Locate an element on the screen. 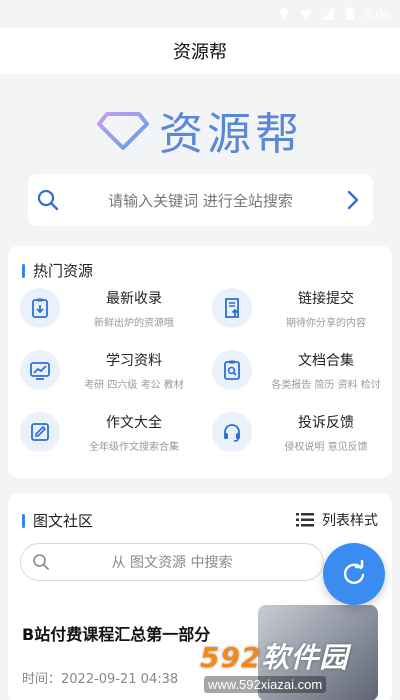 The width and height of the screenshot is (400, 700). refresh-button is located at coordinates (354, 574).